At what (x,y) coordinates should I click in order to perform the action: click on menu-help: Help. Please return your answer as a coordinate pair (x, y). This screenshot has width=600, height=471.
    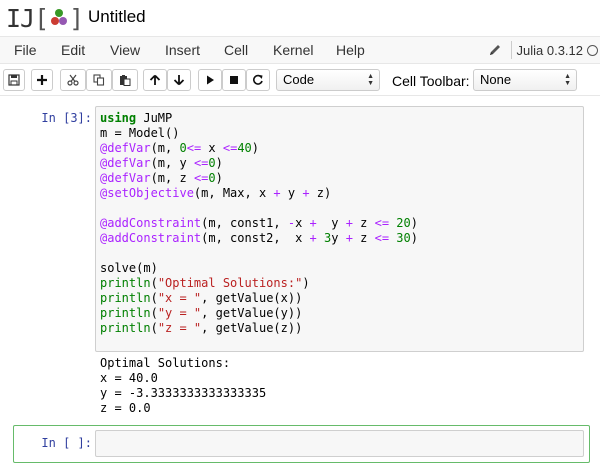
    Looking at the image, I should click on (350, 50).